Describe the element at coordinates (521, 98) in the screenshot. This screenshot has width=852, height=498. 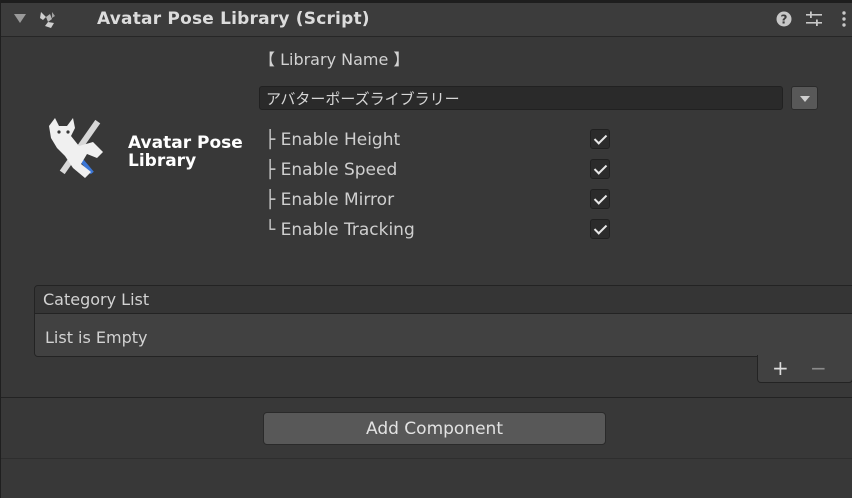
I see `library-name-input` at that location.